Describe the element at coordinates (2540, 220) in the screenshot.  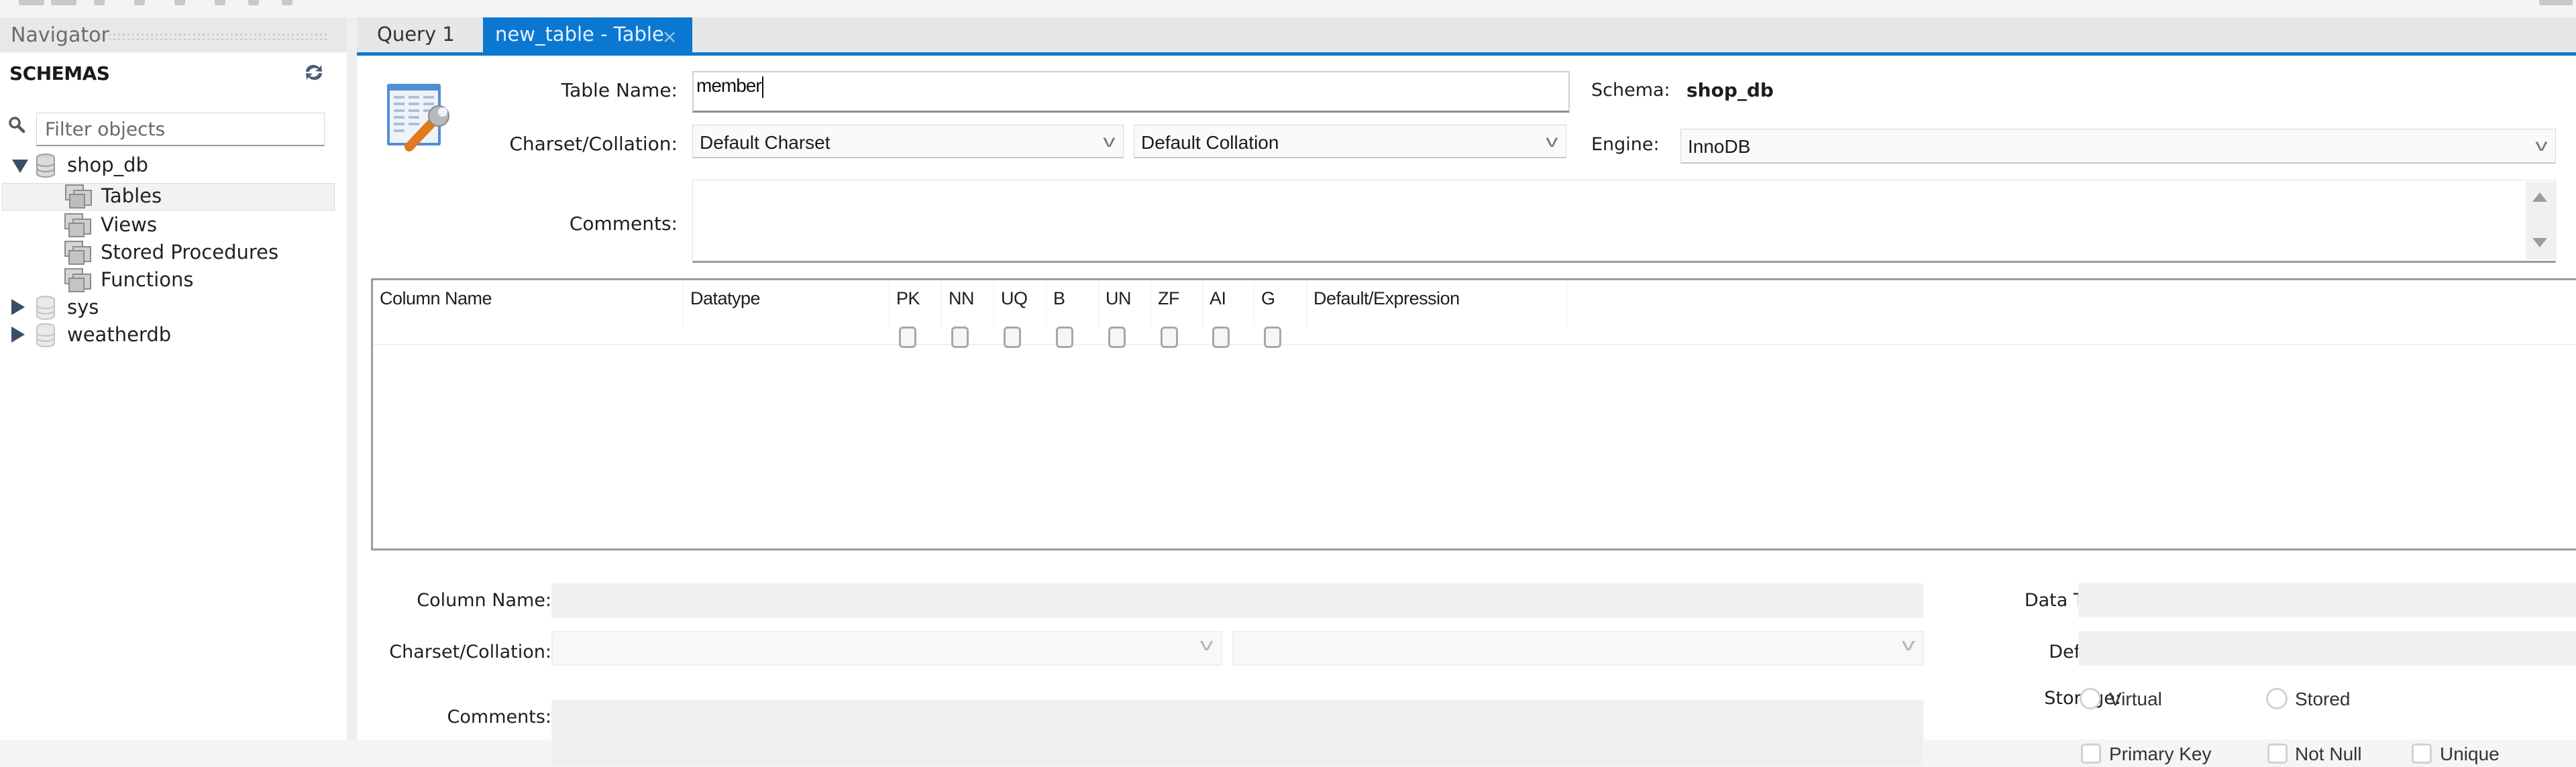
I see `comments-scrollbar` at that location.